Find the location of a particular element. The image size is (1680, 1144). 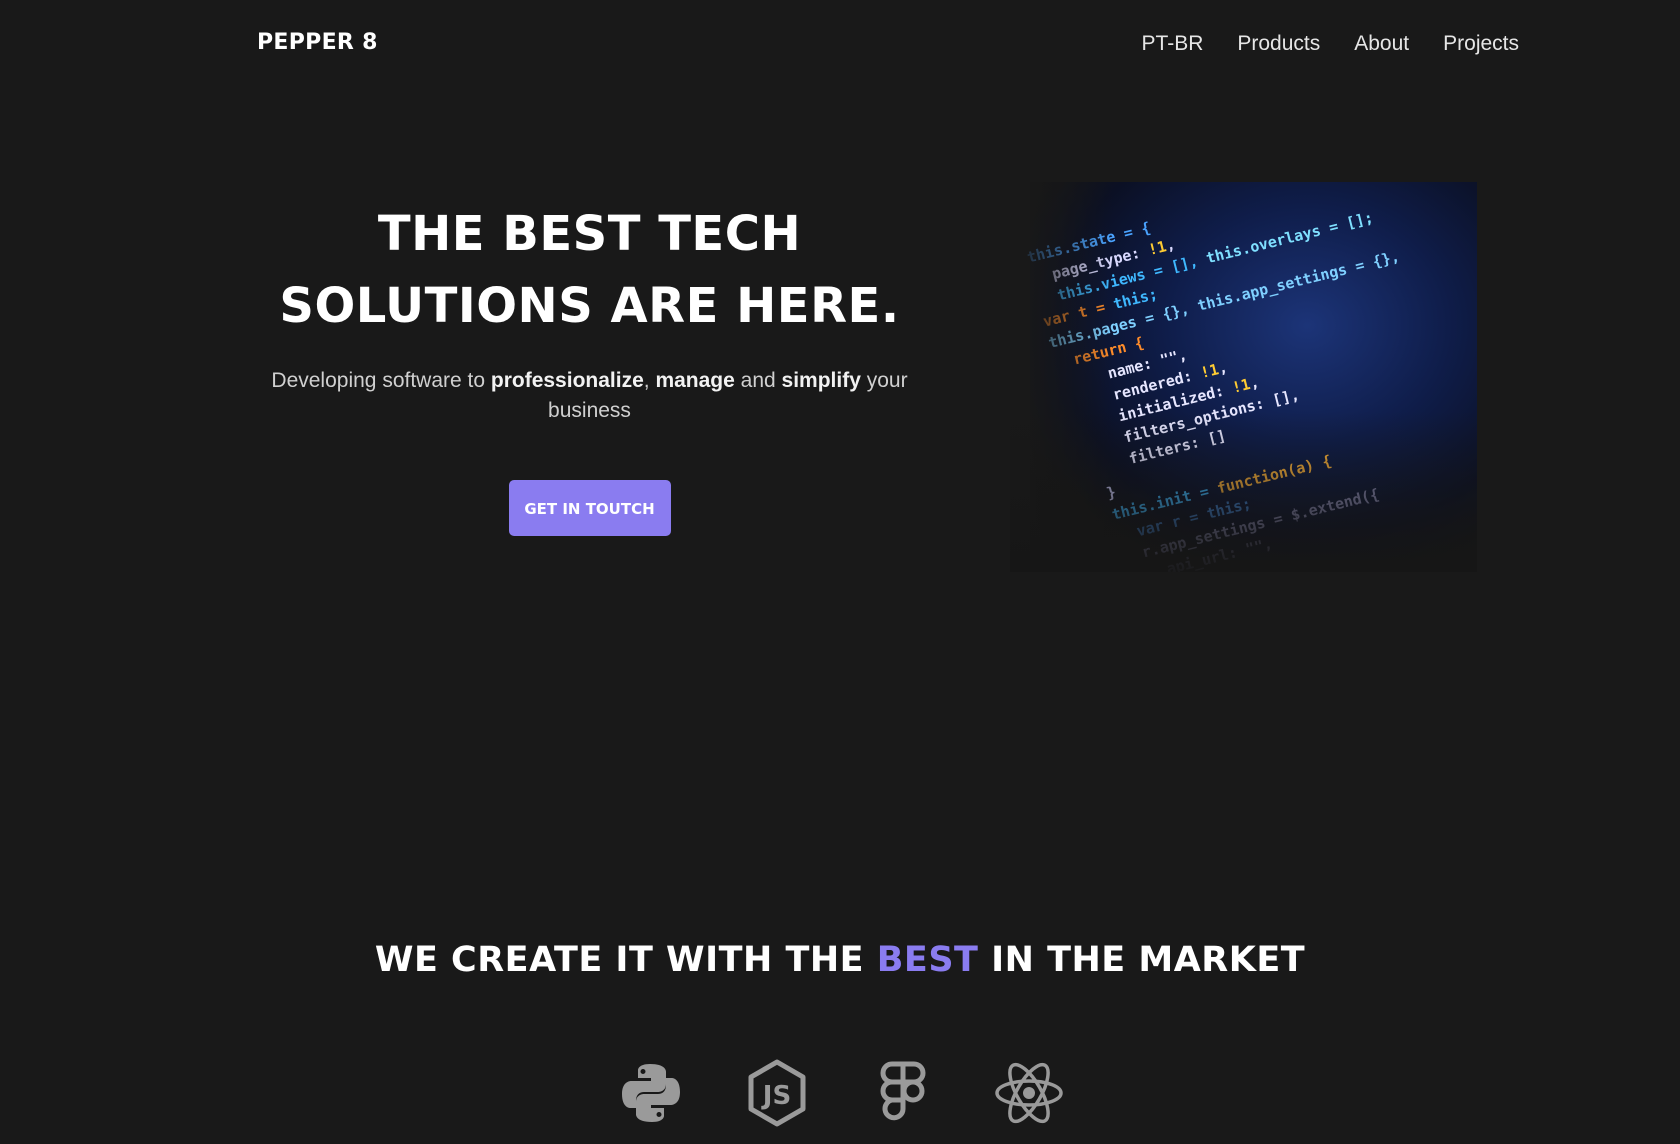

figma-icon is located at coordinates (903, 1093).